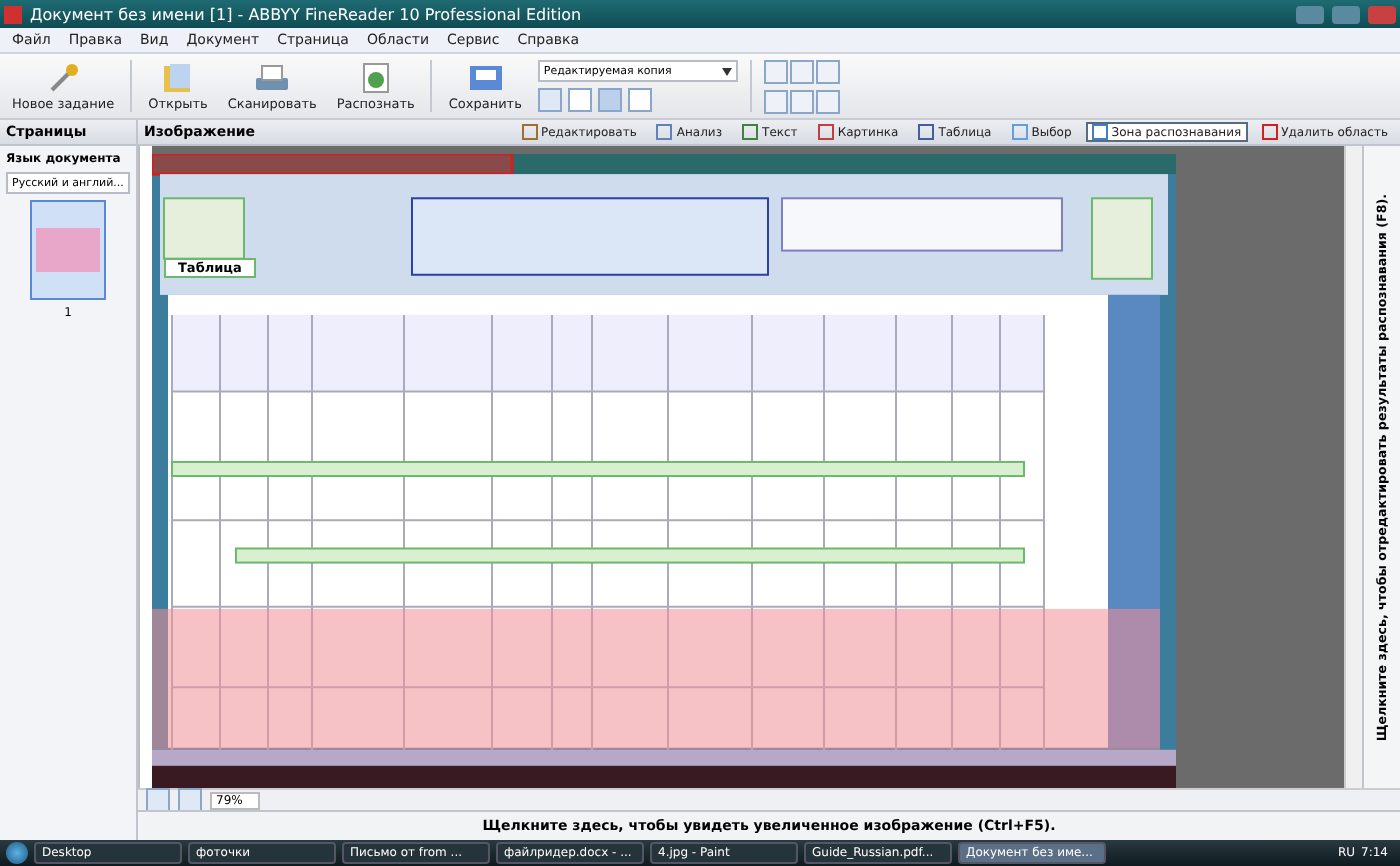 This screenshot has height=866, width=1400. Describe the element at coordinates (178, 77) in the screenshot. I see `folder-icon` at that location.